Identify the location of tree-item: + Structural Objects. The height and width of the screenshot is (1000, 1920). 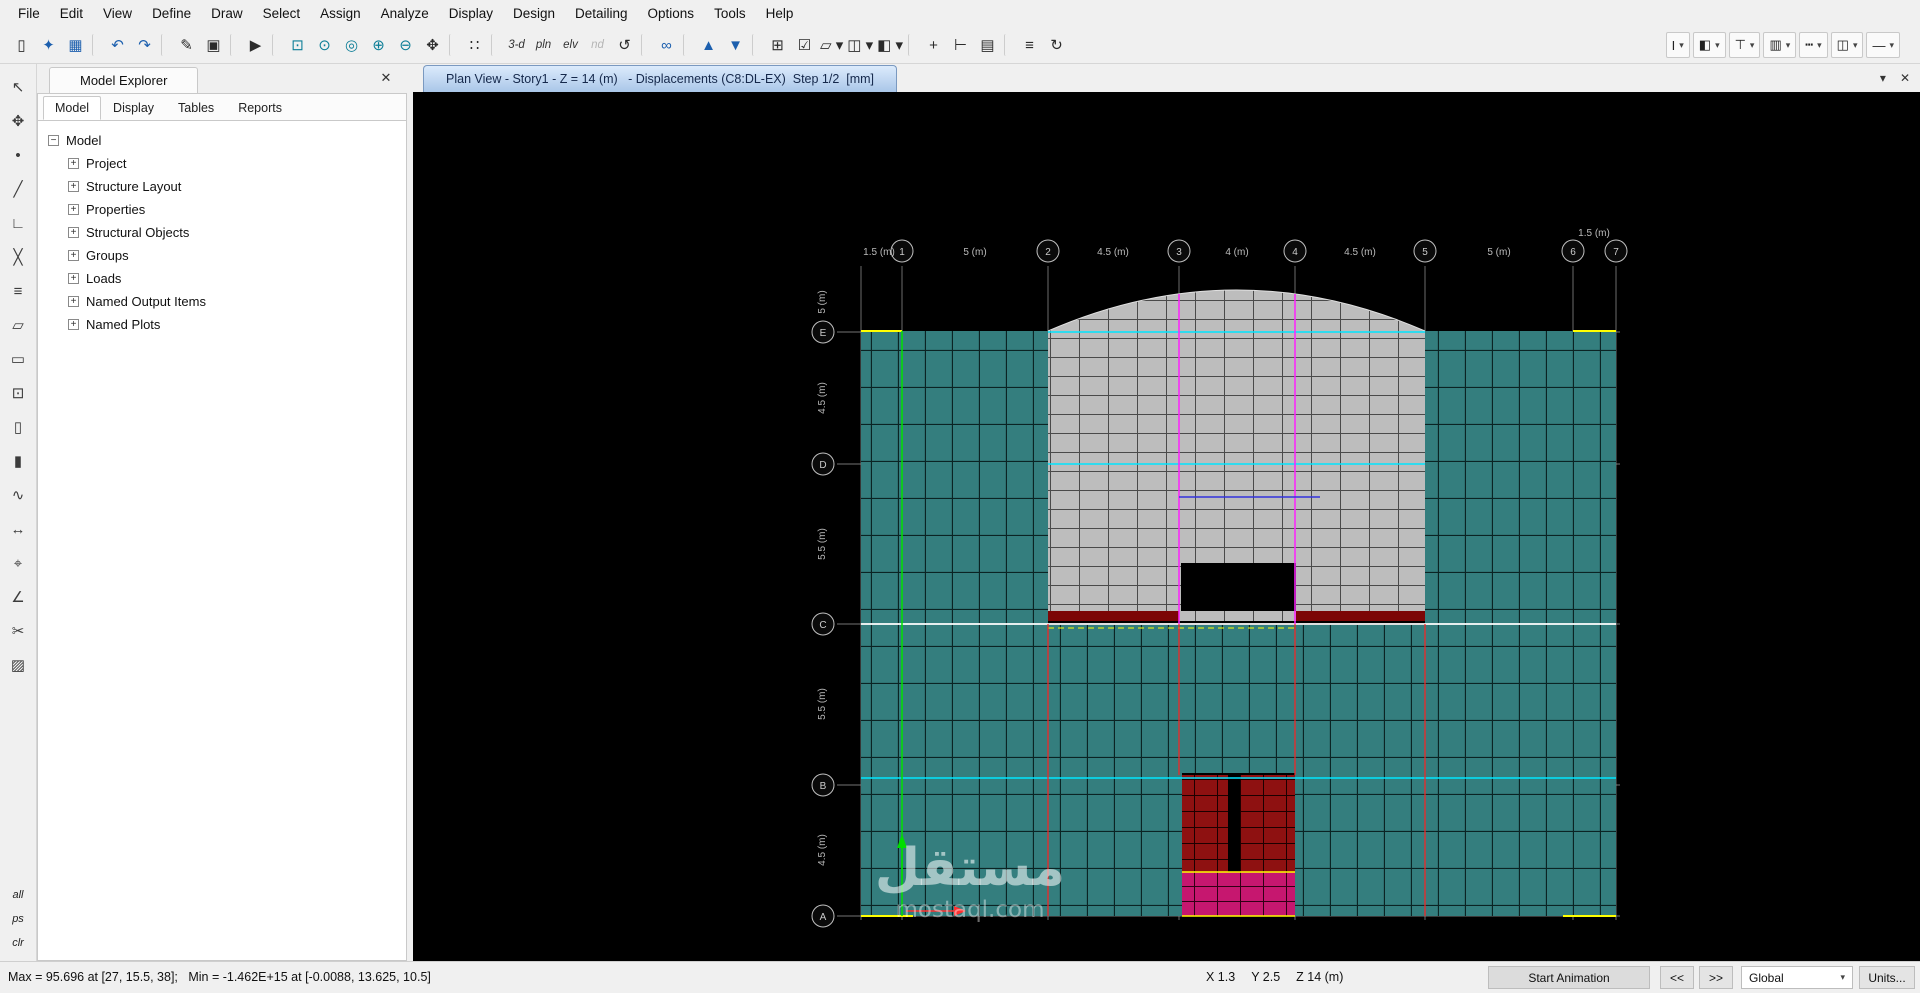
(237, 232).